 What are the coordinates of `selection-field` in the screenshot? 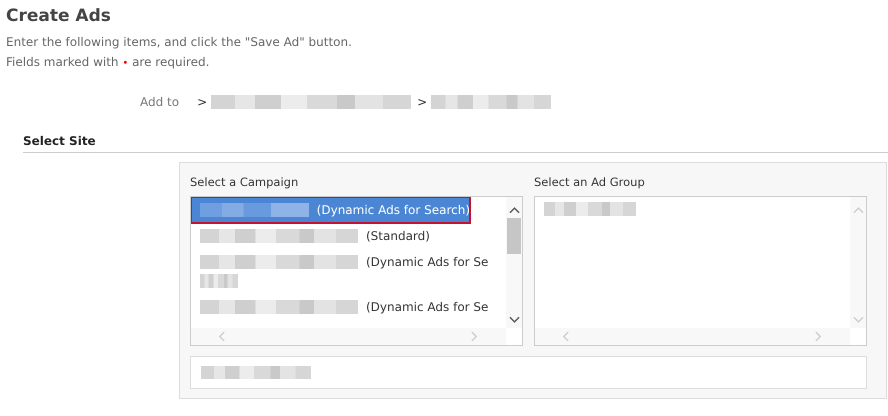 It's located at (528, 372).